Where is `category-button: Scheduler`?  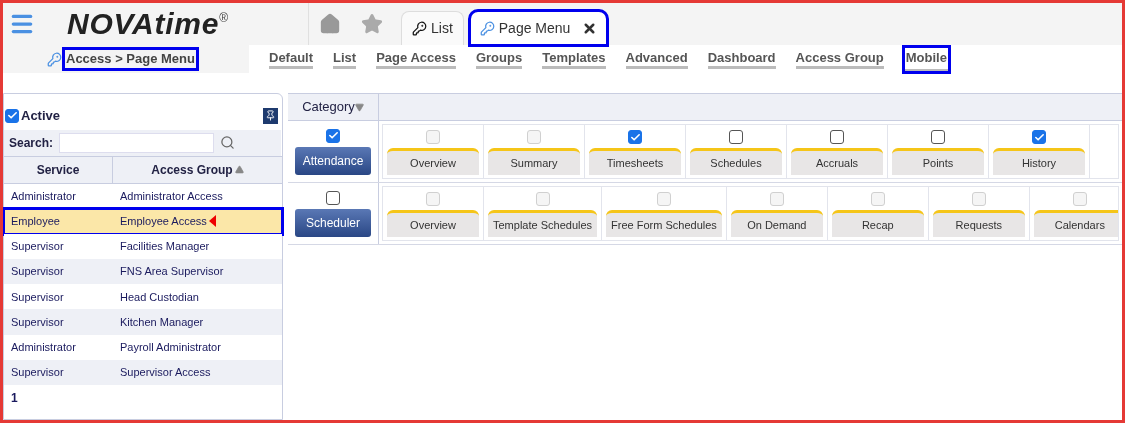
category-button: Scheduler is located at coordinates (333, 222).